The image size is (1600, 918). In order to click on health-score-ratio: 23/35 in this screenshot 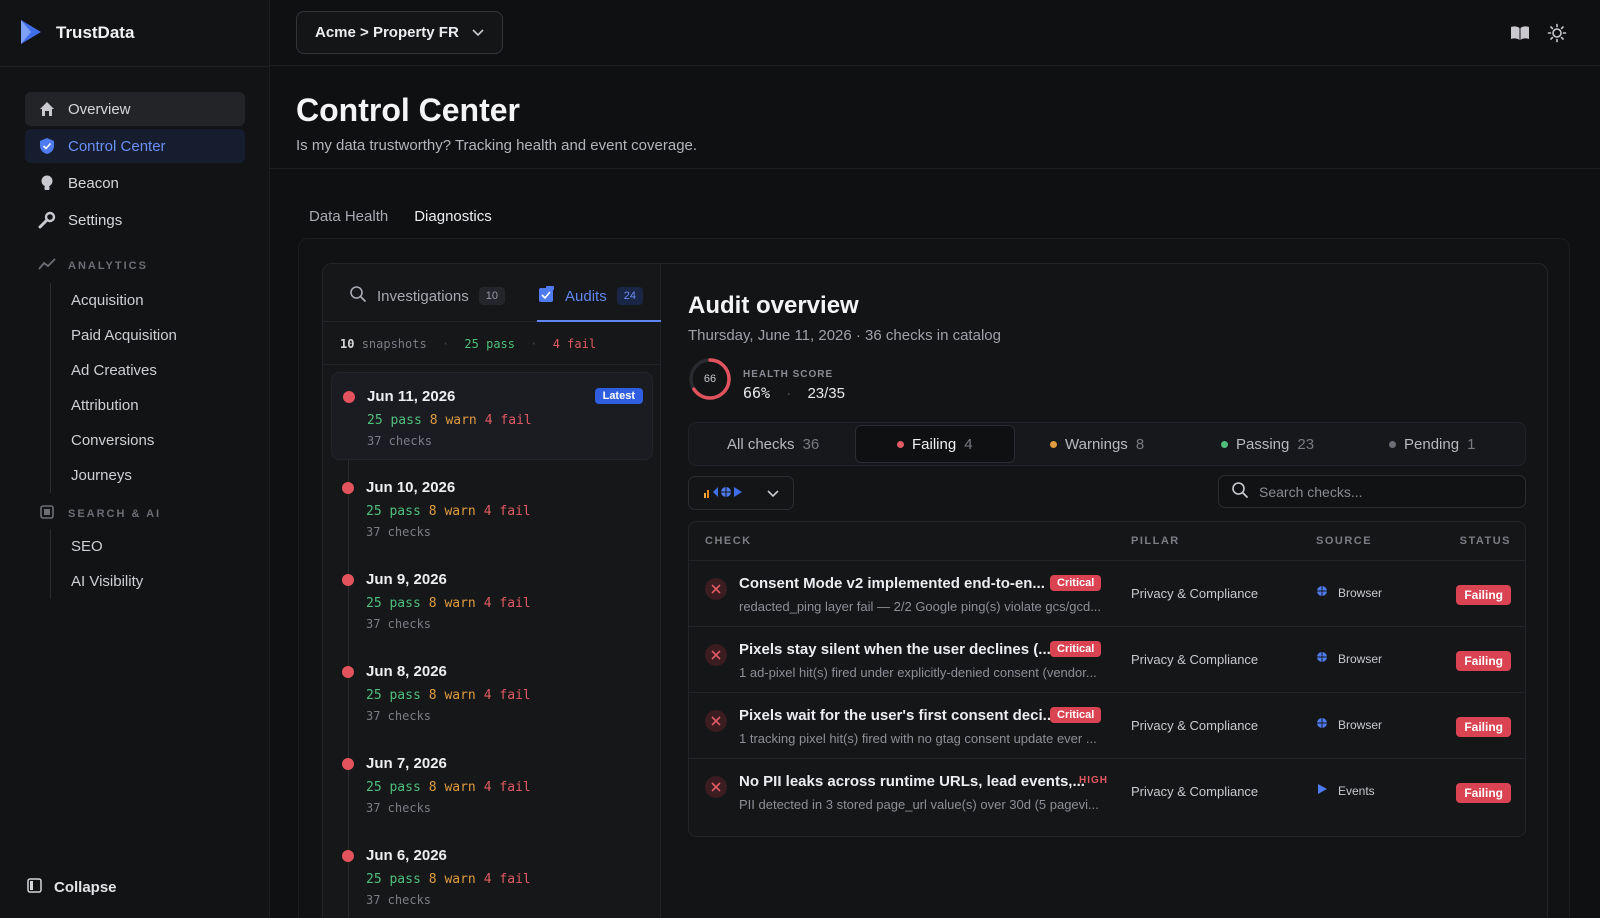, I will do `click(826, 393)`.